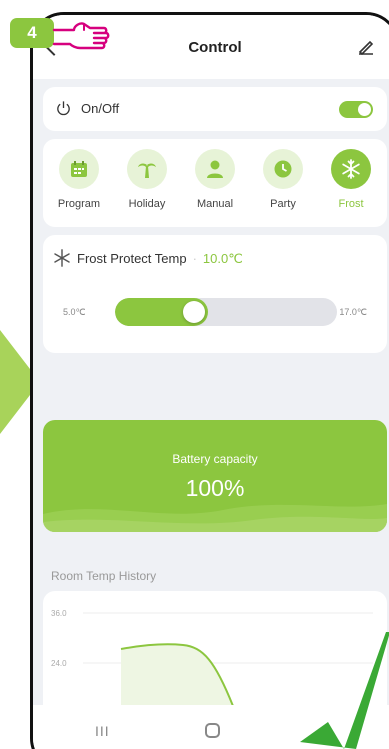 The width and height of the screenshot is (389, 749). Describe the element at coordinates (353, 312) in the screenshot. I see `slider-max-label: 17.0℃` at that location.